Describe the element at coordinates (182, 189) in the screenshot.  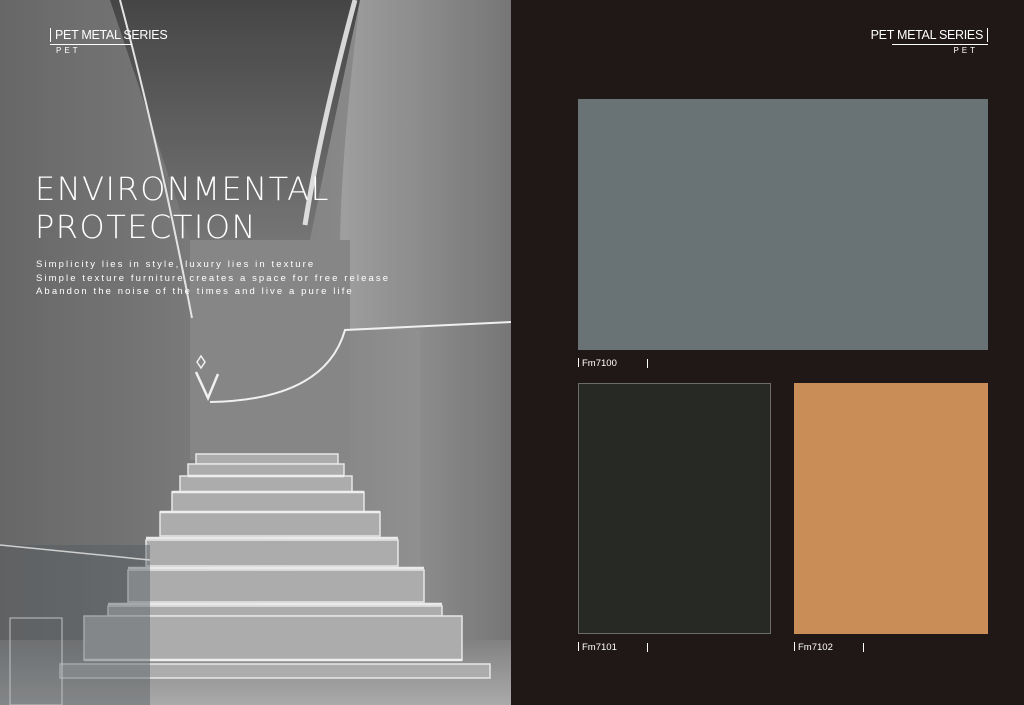
I see `headline-line-1: ENVIRONMENTAL` at that location.